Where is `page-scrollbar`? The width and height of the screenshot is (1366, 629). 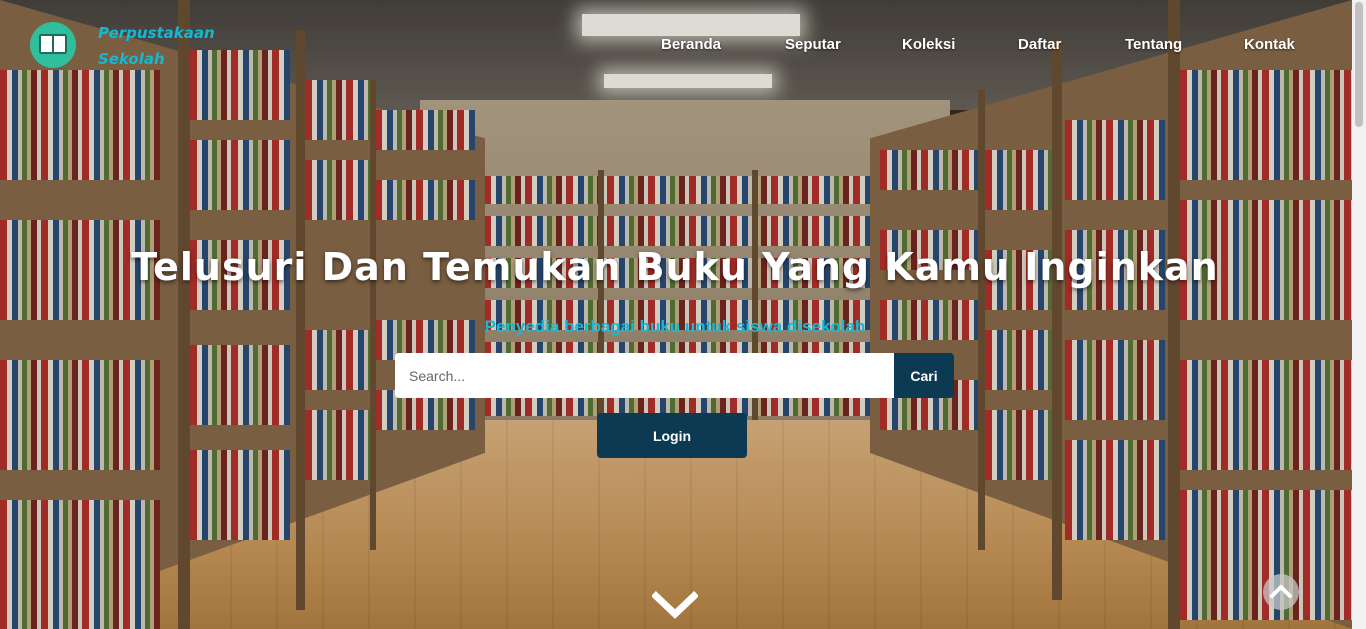
page-scrollbar is located at coordinates (1359, 314).